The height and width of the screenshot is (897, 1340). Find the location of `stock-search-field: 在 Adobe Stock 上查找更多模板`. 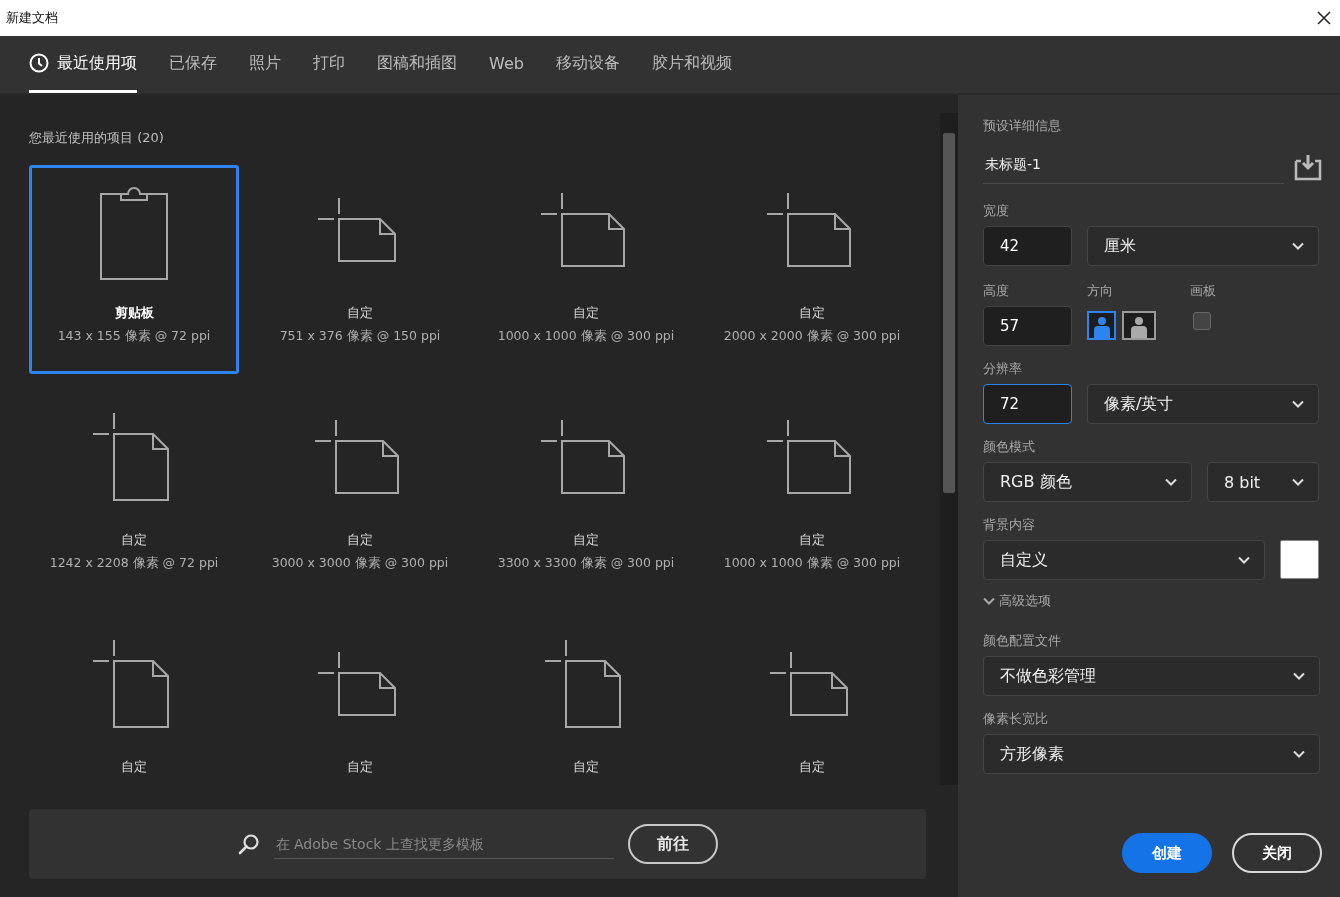

stock-search-field: 在 Adobe Stock 上查找更多模板 is located at coordinates (443, 844).